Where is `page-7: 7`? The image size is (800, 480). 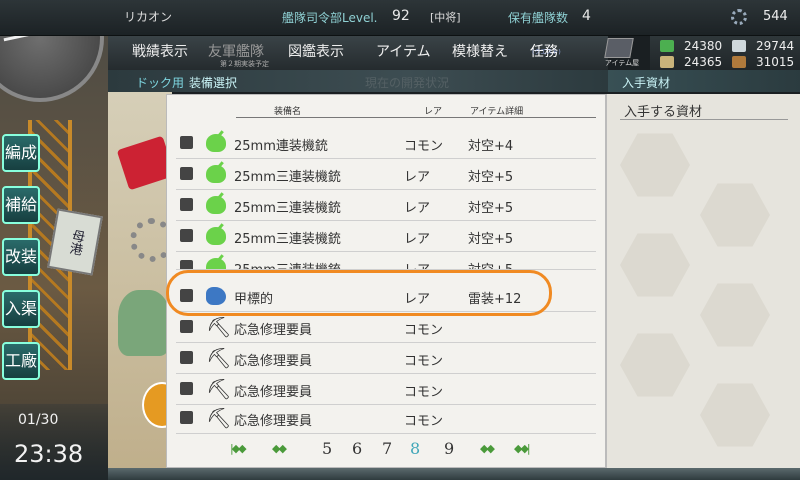 page-7: 7 is located at coordinates (387, 448).